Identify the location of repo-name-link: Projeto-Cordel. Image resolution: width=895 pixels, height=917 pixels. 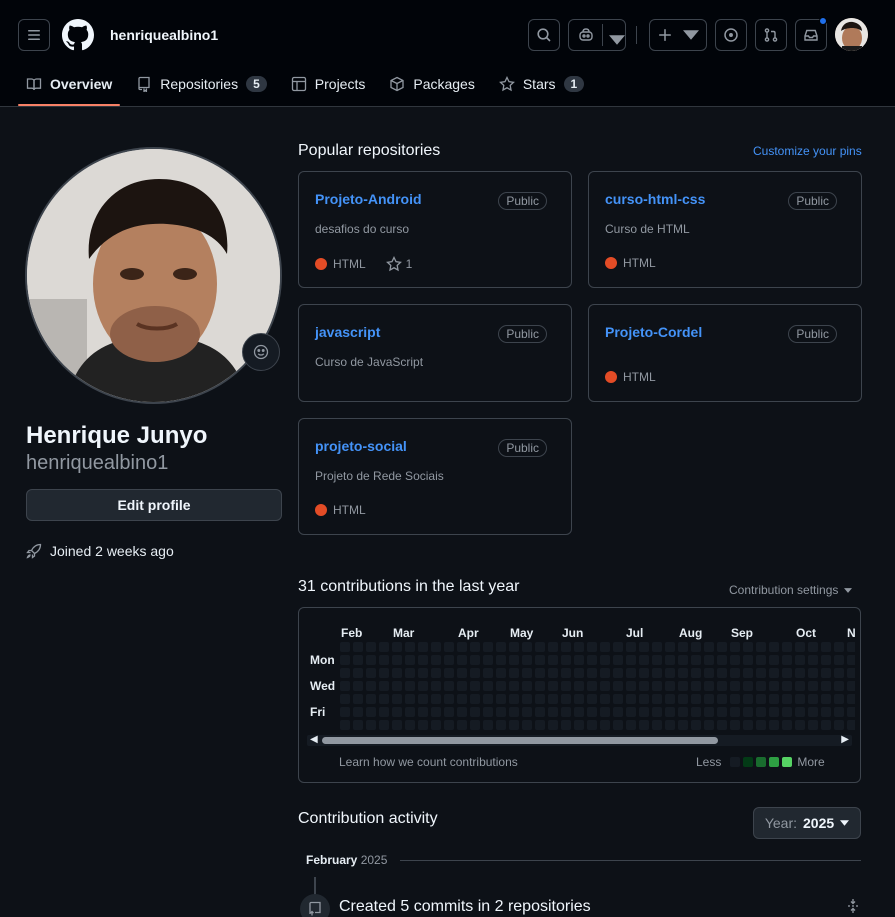
(653, 332).